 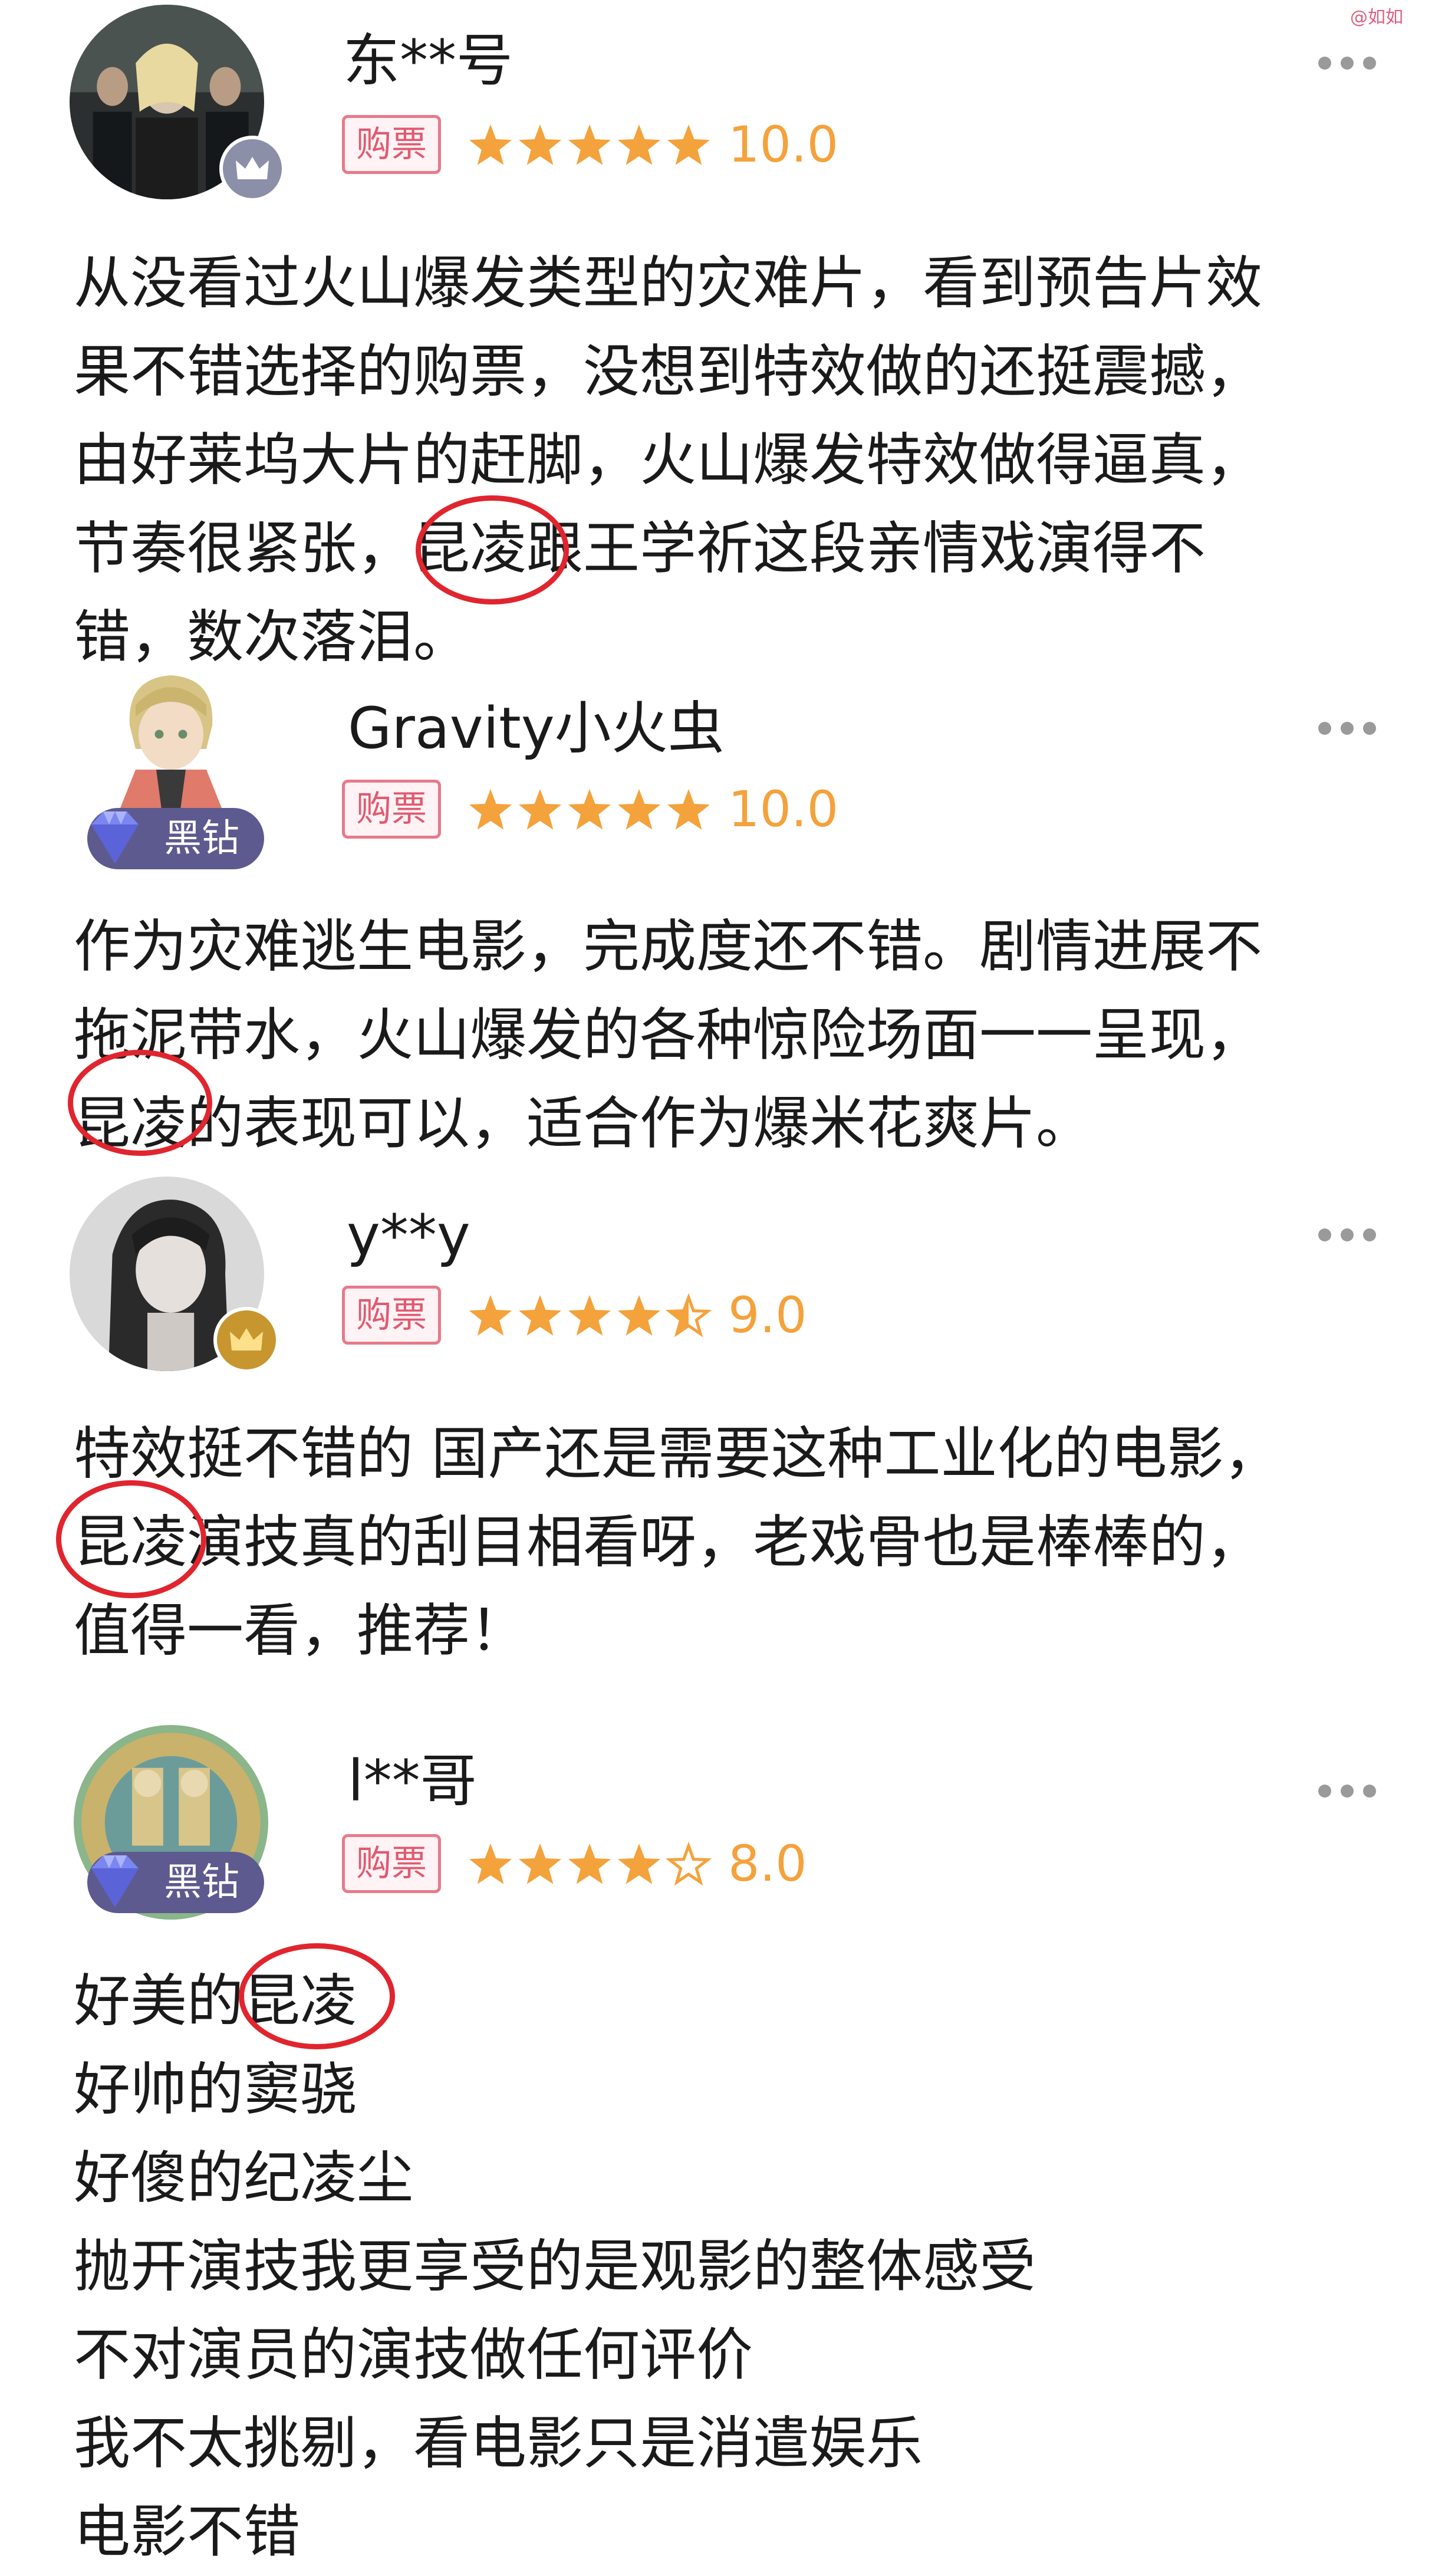 What do you see at coordinates (413, 1781) in the screenshot?
I see `username: l**哥` at bounding box center [413, 1781].